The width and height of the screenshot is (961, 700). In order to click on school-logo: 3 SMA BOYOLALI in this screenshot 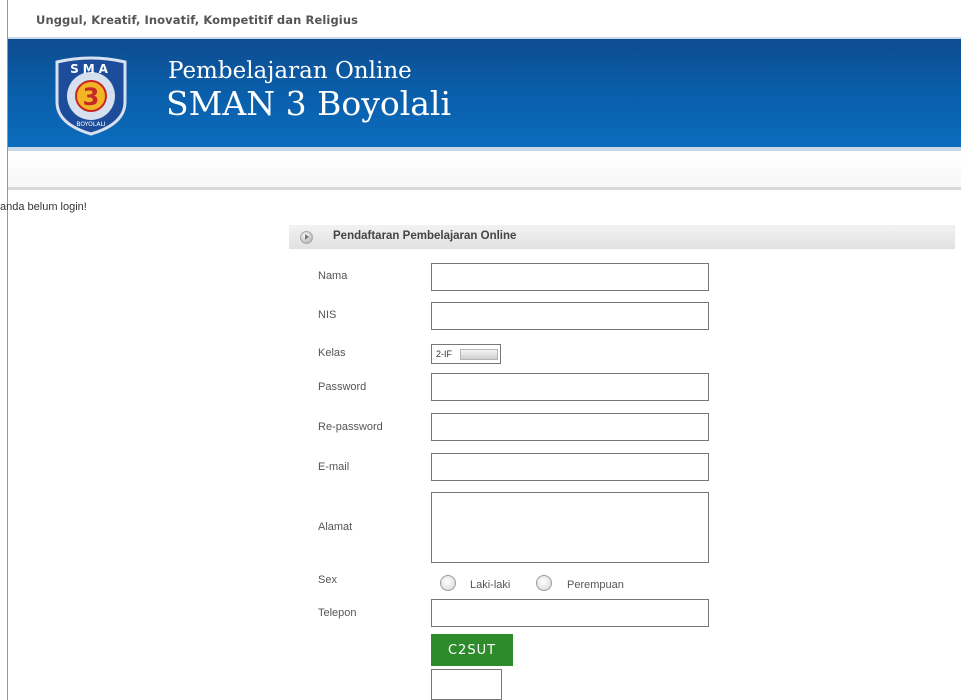, I will do `click(91, 94)`.